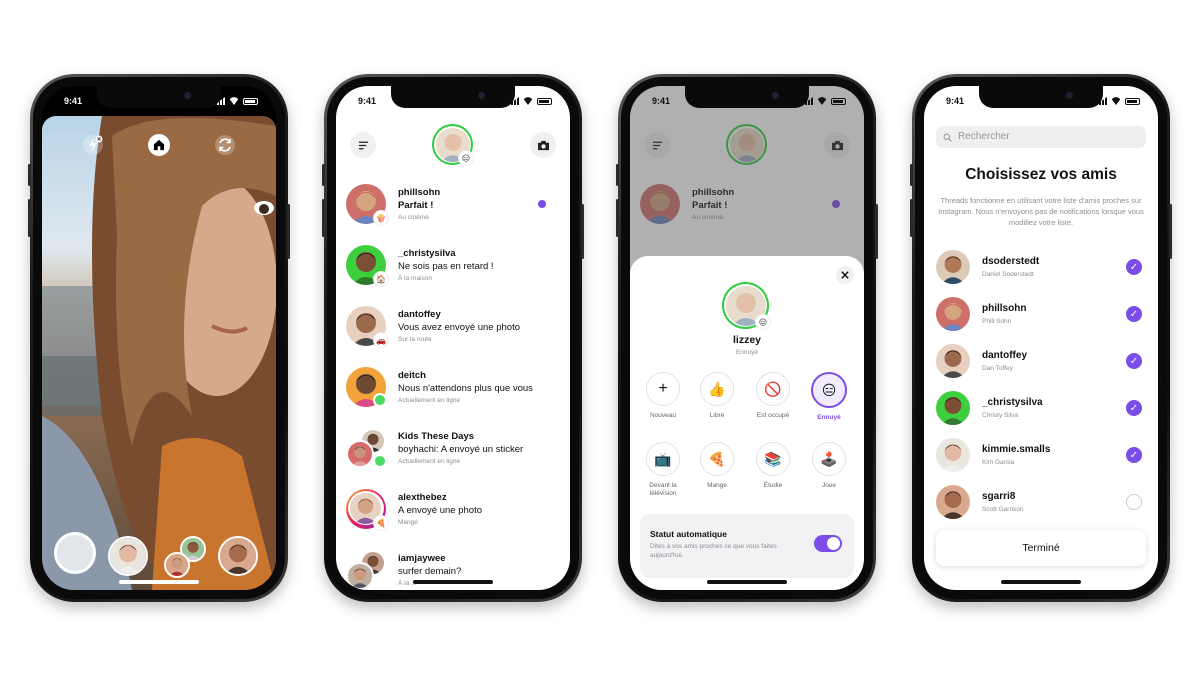  I want to click on option-label: Libre, so click(717, 415).